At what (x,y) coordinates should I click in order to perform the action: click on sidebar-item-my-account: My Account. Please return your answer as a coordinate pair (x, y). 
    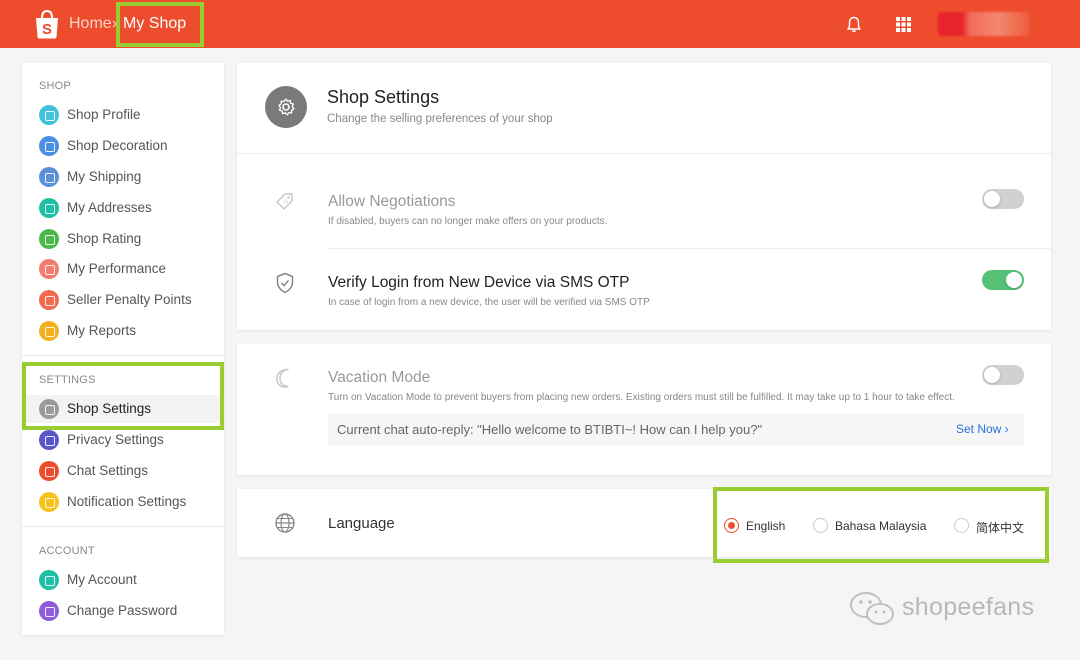
    Looking at the image, I should click on (123, 580).